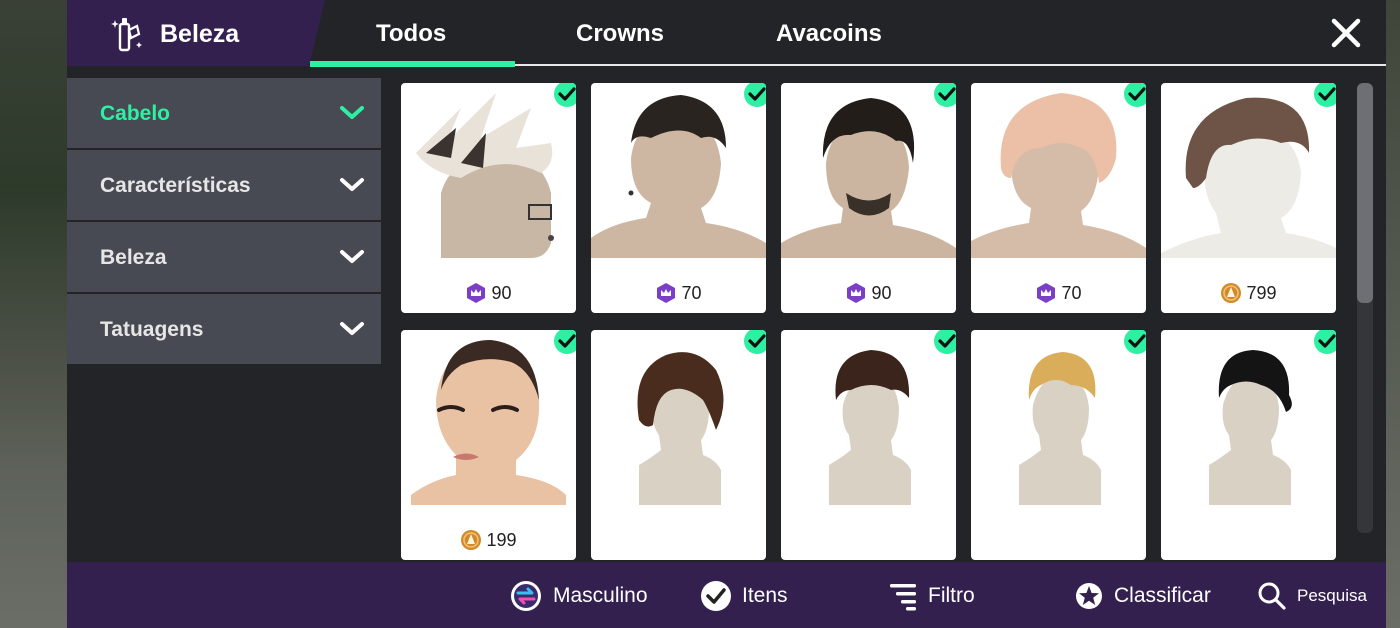 The image size is (1400, 628). I want to click on category-sidebar: Cabelo Características Beleza Tatuagens, so click(224, 222).